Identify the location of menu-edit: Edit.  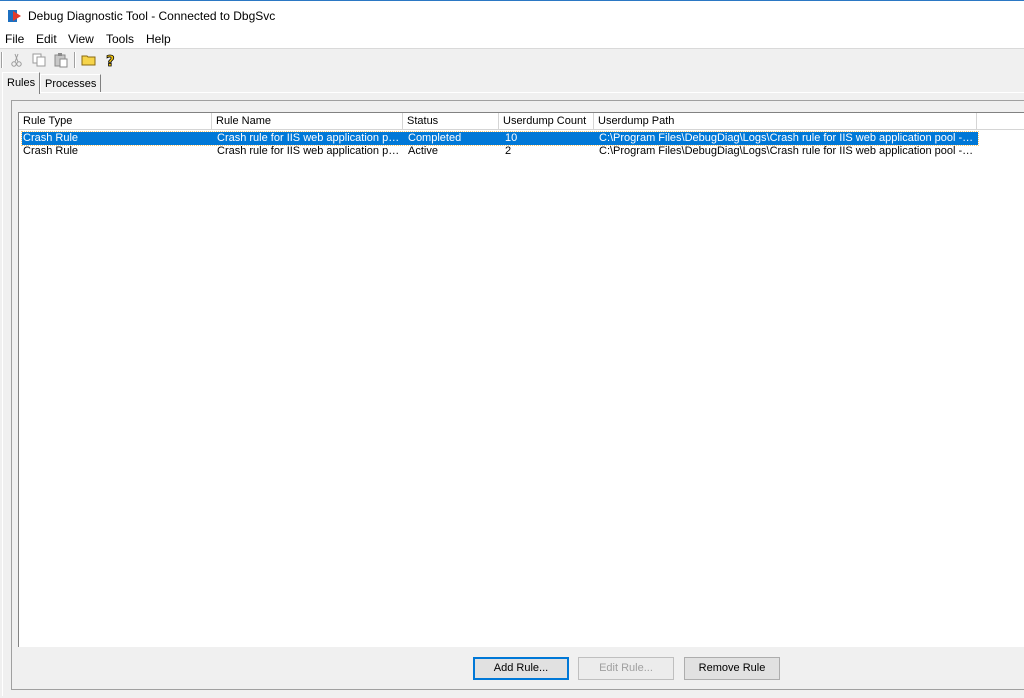
(46, 39).